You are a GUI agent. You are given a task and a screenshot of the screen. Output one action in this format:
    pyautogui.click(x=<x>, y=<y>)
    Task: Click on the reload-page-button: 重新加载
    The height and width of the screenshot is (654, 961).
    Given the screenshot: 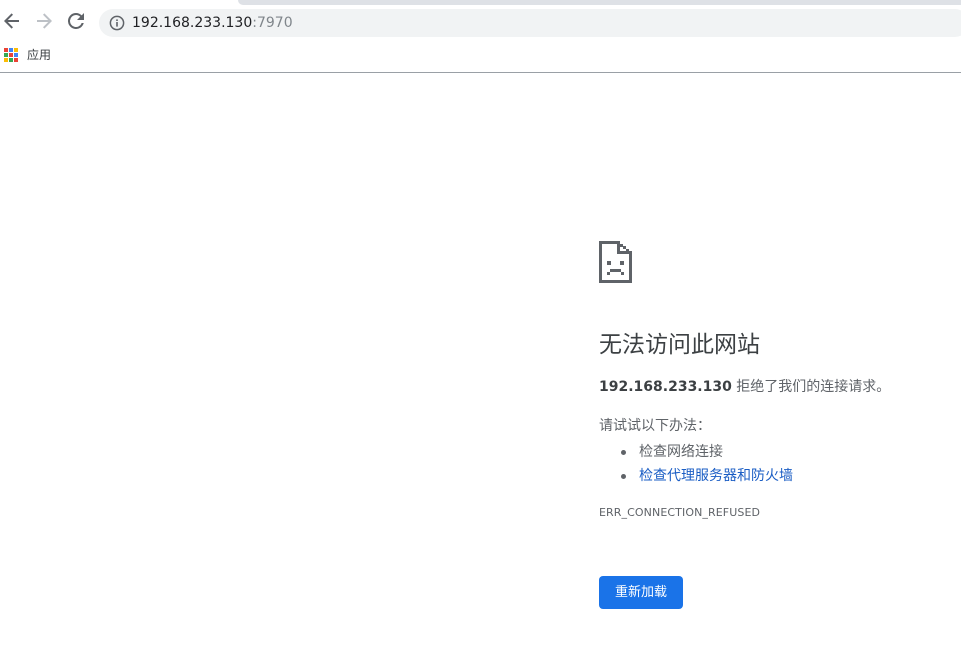 What is the action you would take?
    pyautogui.click(x=641, y=592)
    